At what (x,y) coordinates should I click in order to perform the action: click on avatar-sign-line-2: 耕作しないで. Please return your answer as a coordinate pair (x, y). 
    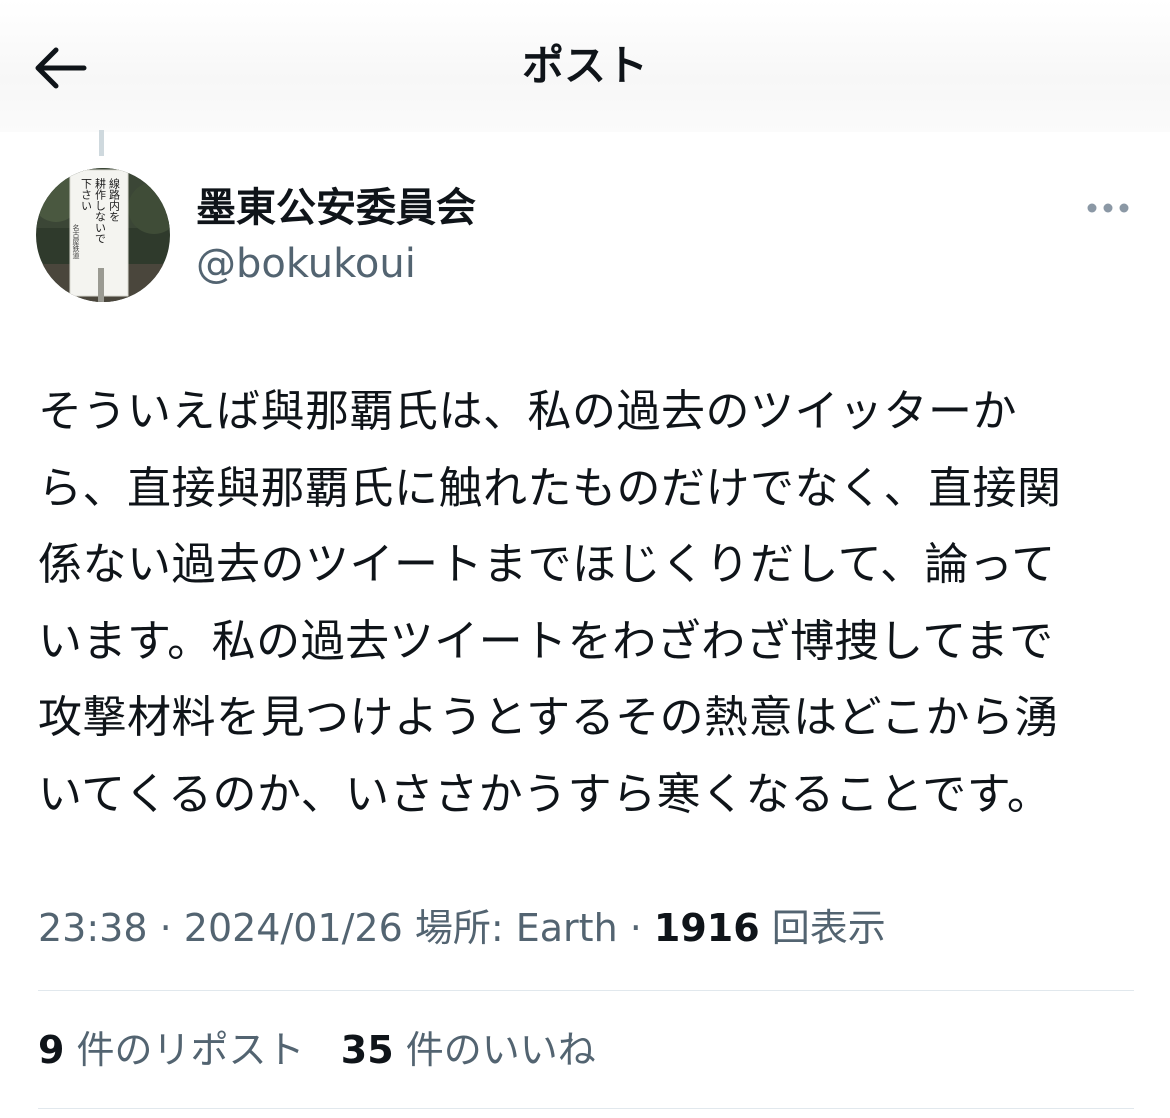
    Looking at the image, I should click on (100, 210).